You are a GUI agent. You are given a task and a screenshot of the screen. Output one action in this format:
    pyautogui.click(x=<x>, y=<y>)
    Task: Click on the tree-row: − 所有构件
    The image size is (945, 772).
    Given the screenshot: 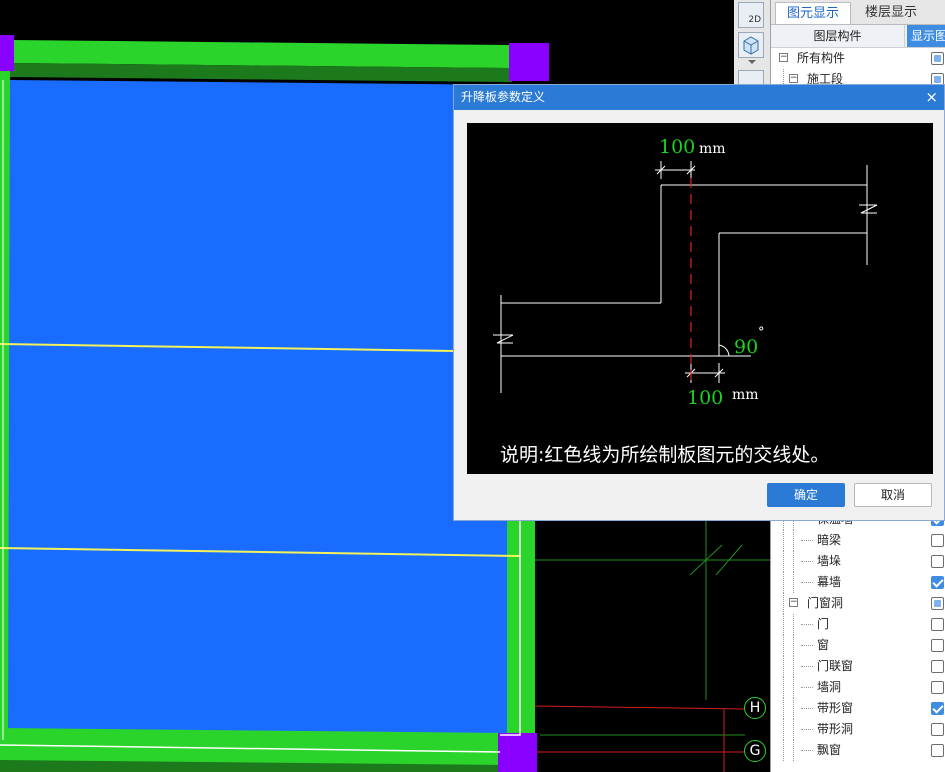 What is the action you would take?
    pyautogui.click(x=858, y=58)
    